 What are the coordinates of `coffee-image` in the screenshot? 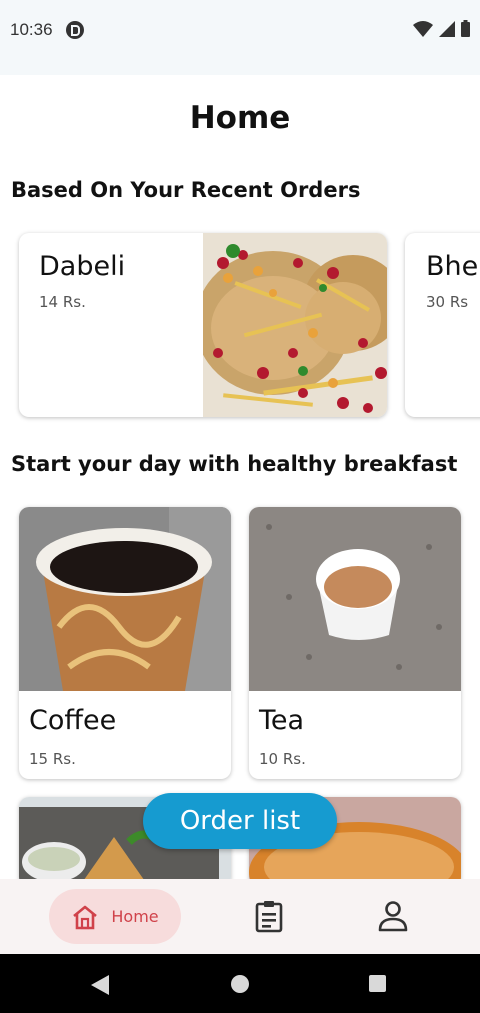 It's located at (125, 599).